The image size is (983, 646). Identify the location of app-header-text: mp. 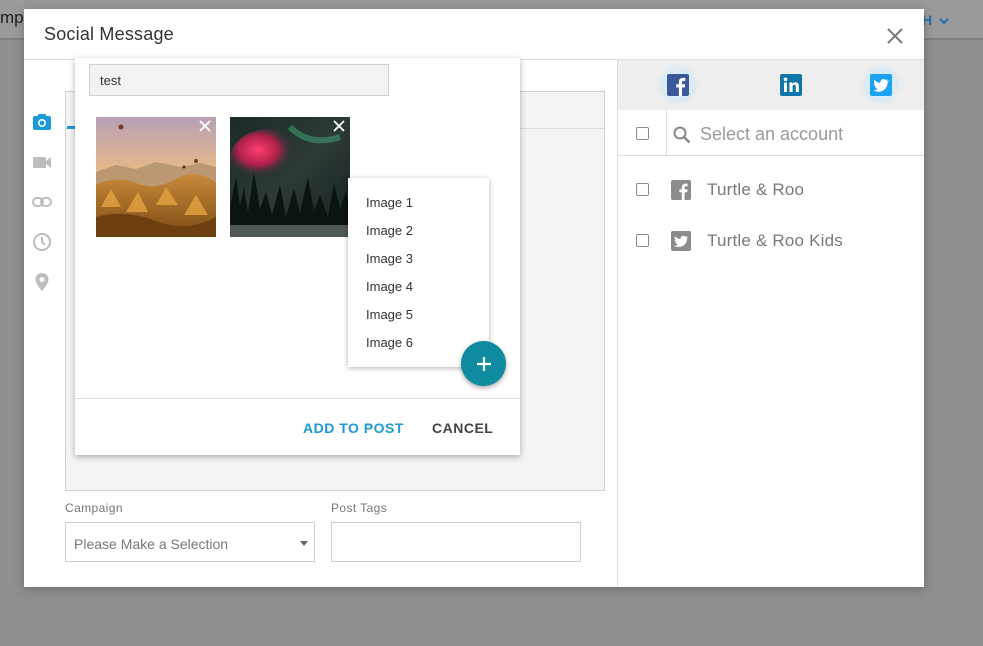
(12, 17).